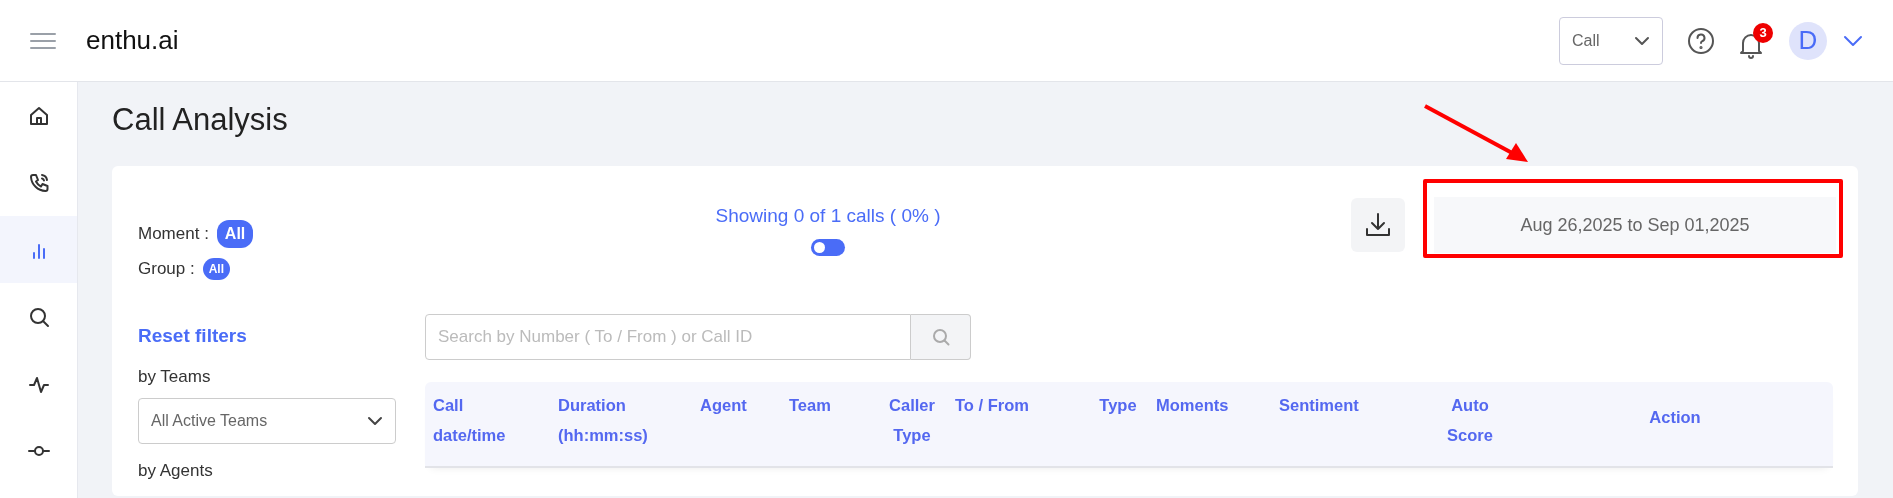  What do you see at coordinates (1470, 427) in the screenshot?
I see `column-header: Auto Score` at bounding box center [1470, 427].